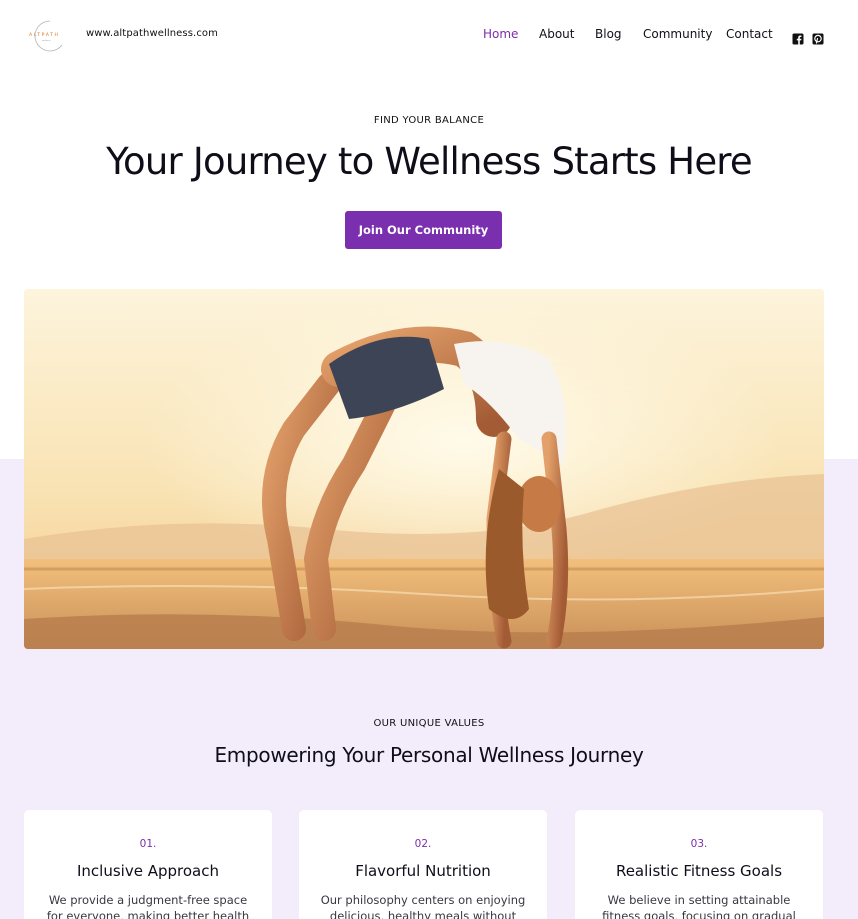 The height and width of the screenshot is (919, 858). Describe the element at coordinates (429, 723) in the screenshot. I see `values-eyebrow: OUR UNIQUE VALUES` at that location.